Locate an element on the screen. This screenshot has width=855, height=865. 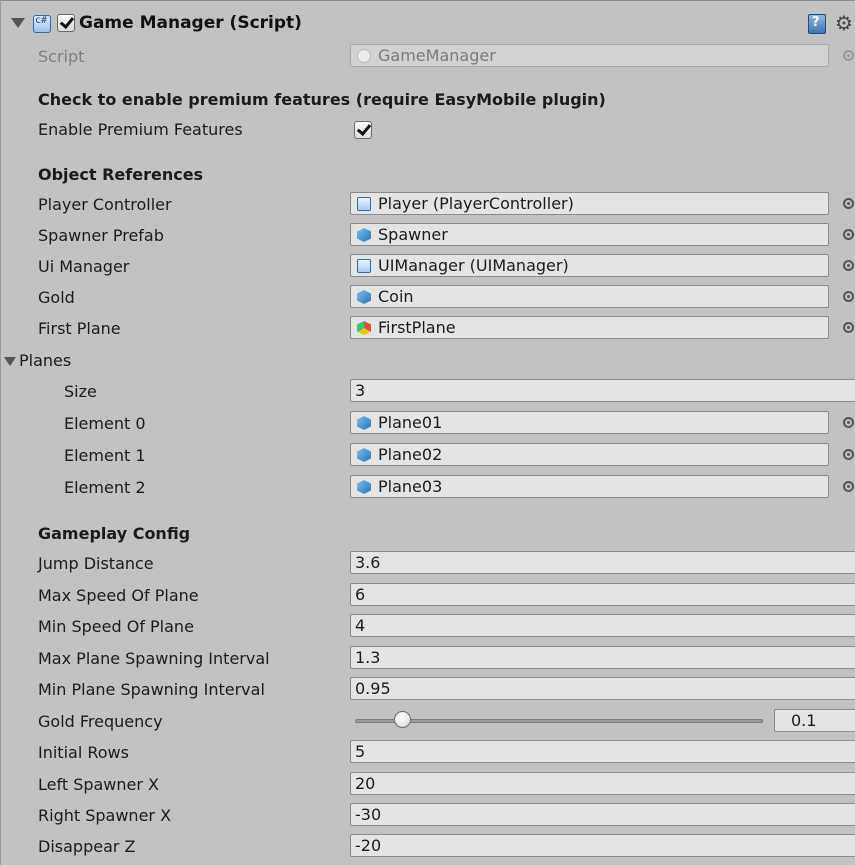
element-label: Element 2 is located at coordinates (105, 487).